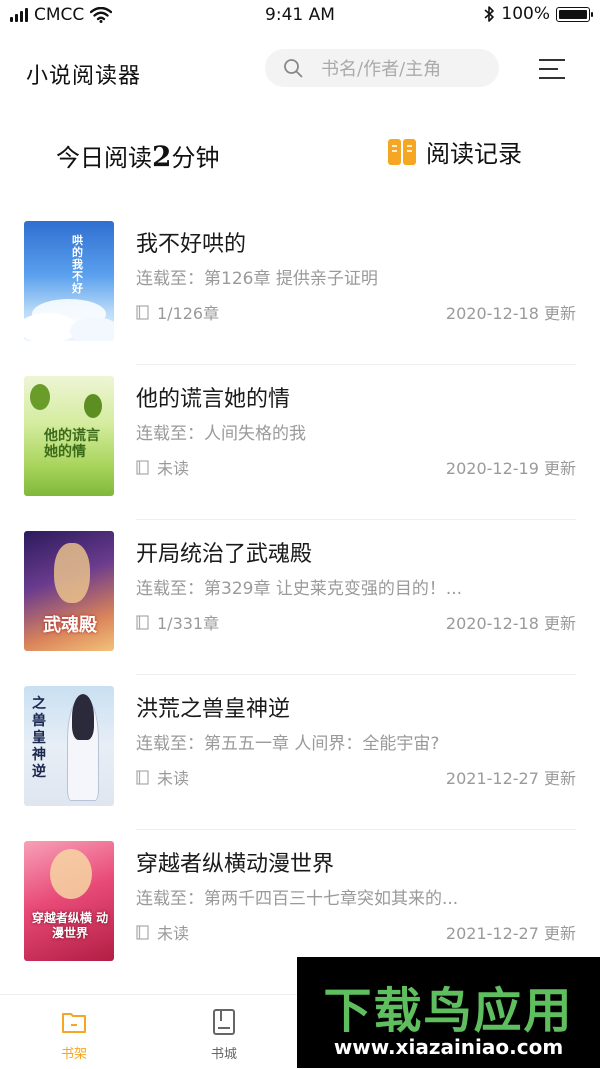 The image size is (600, 1069). What do you see at coordinates (77, 264) in the screenshot?
I see `cover-title: 哄的 我不好` at bounding box center [77, 264].